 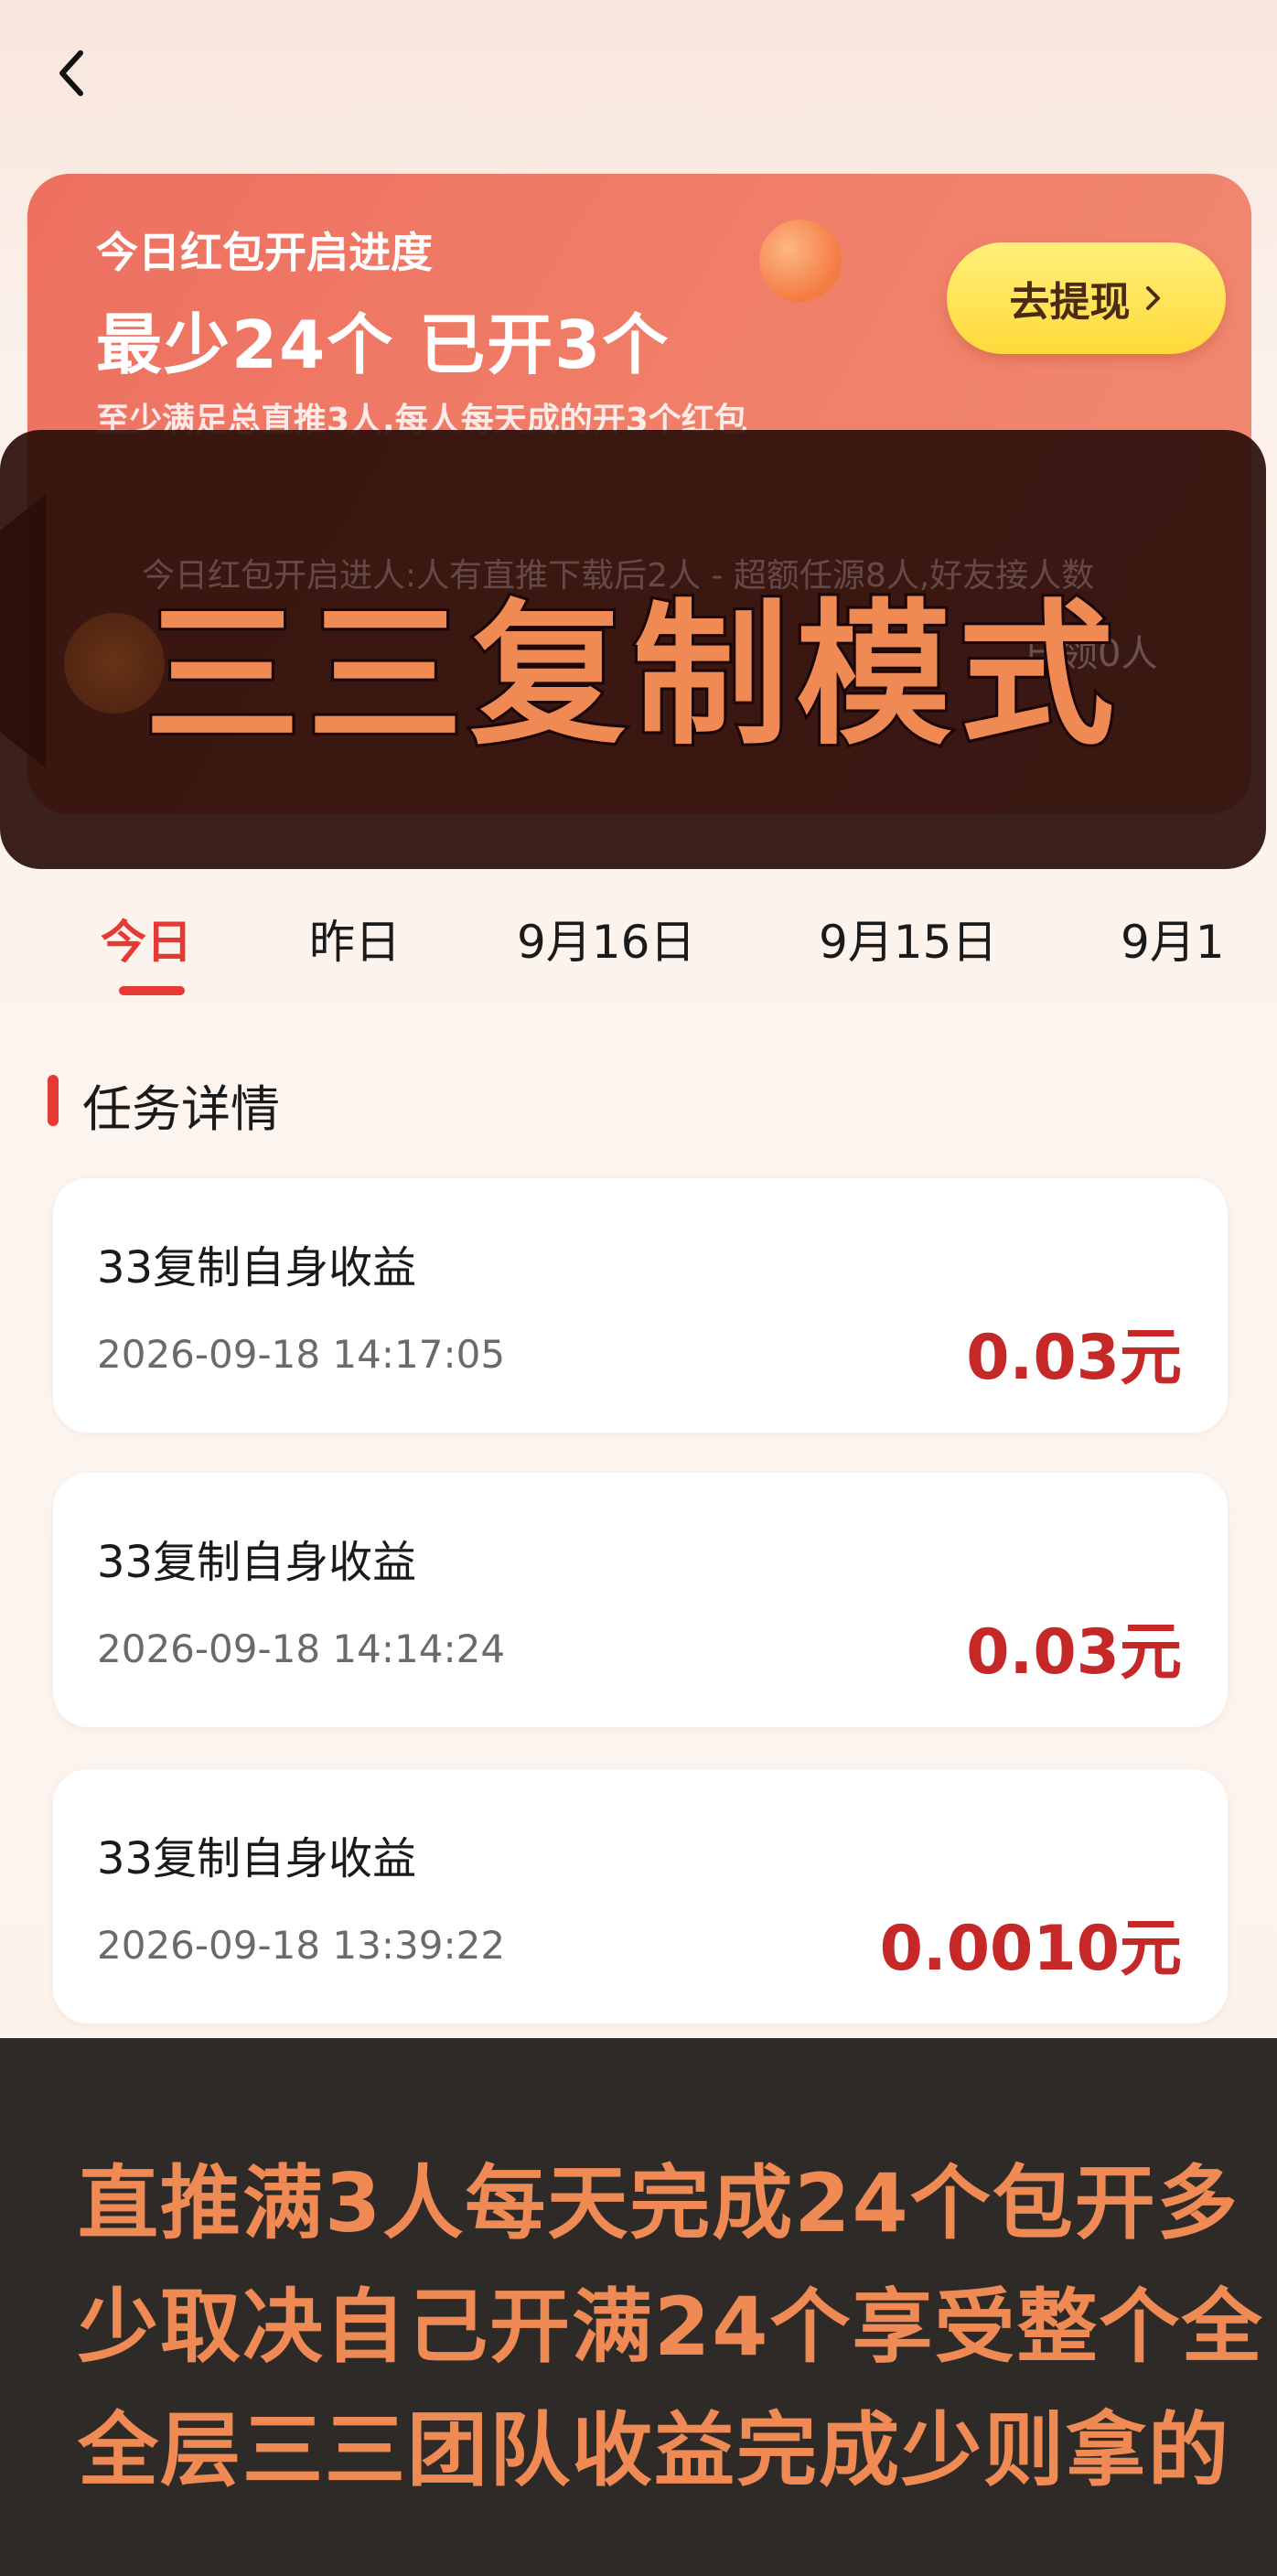 What do you see at coordinates (671, 2327) in the screenshot?
I see `caption-line: 少取决自己开满24个享受整个全` at bounding box center [671, 2327].